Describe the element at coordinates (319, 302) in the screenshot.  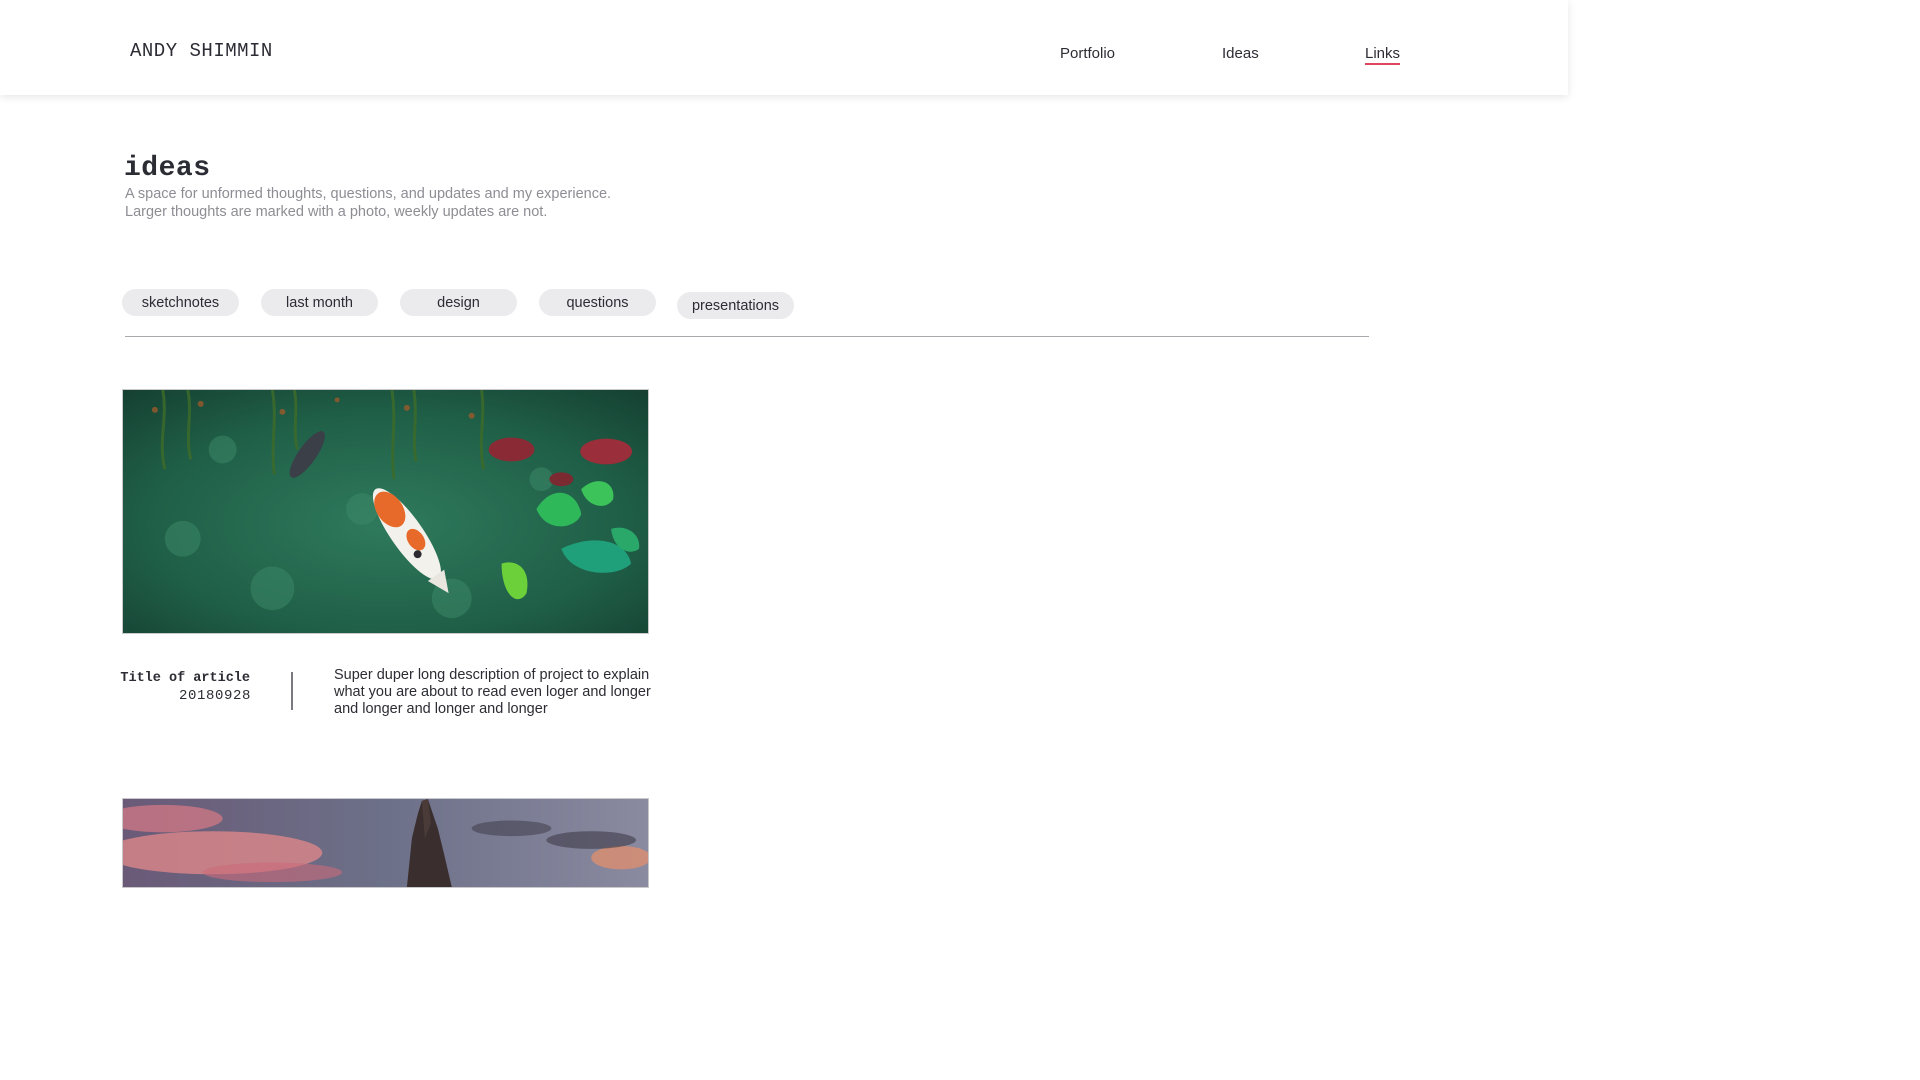
I see `filter-tag-last-month: last month` at that location.